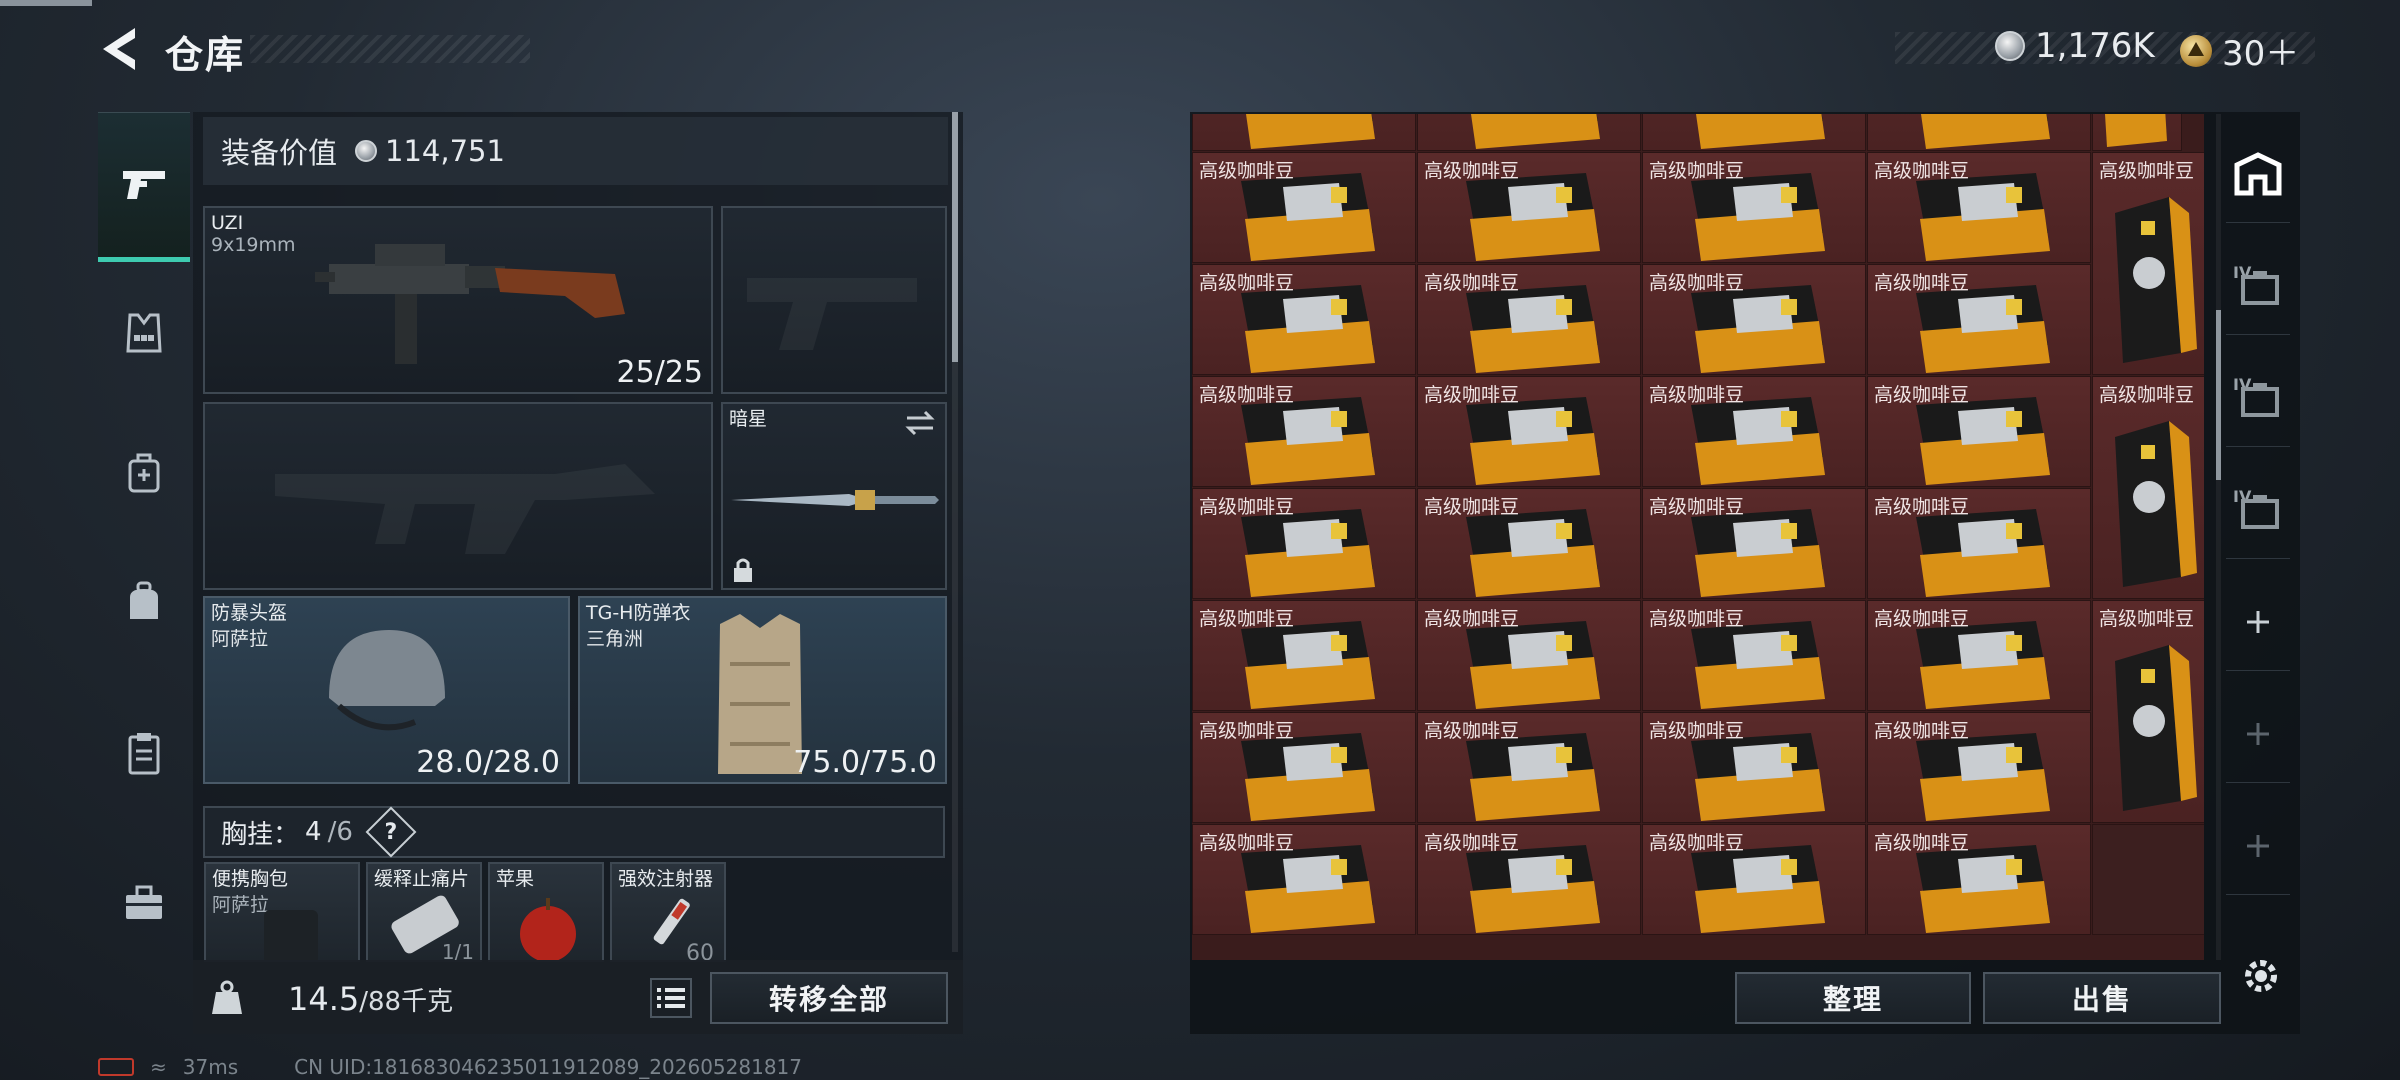  I want to click on ping-value: 37ms, so click(210, 1067).